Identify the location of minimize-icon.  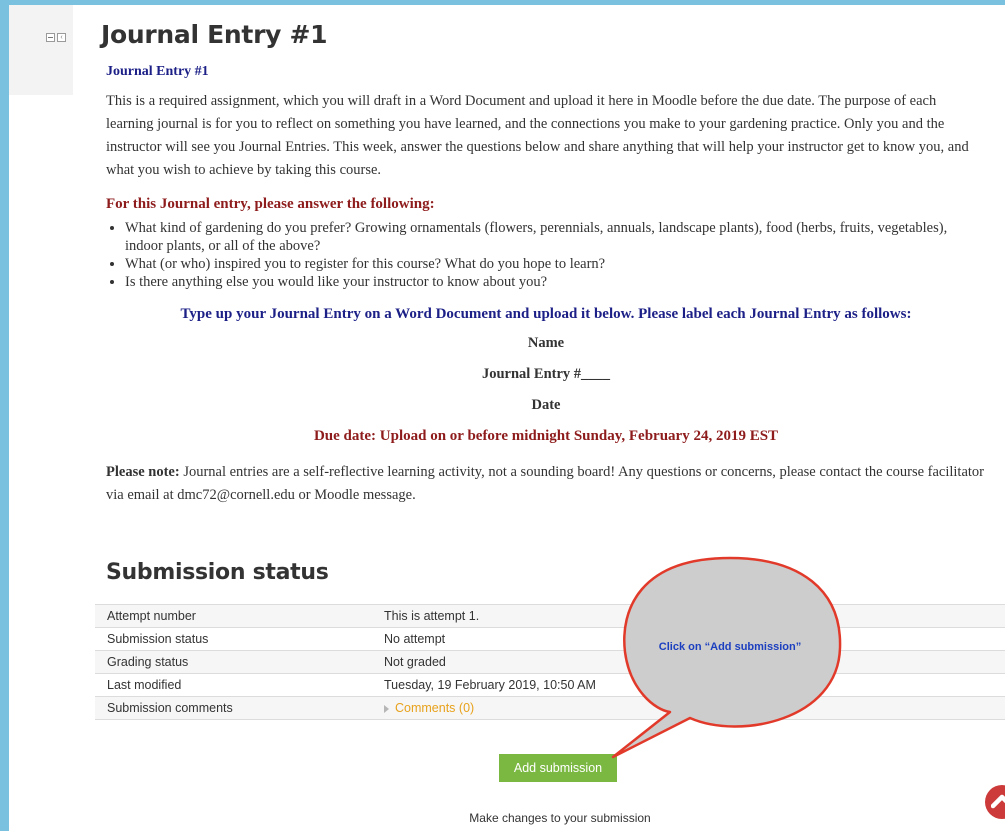
(50, 37).